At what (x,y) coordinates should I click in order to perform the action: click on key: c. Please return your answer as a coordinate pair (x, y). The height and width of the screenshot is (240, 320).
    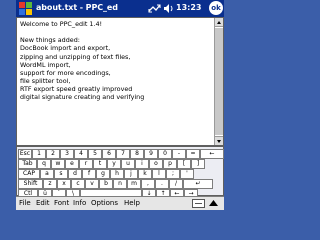
    Looking at the image, I should click on (78, 184).